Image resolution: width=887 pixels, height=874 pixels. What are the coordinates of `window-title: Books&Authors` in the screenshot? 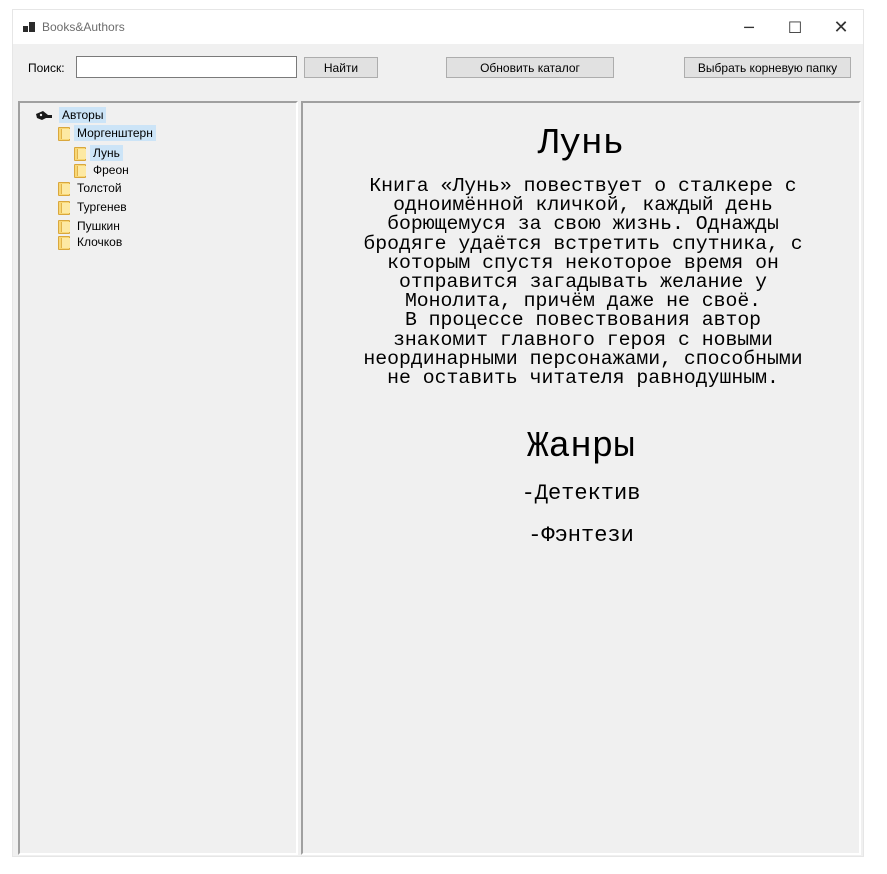 It's located at (83, 27).